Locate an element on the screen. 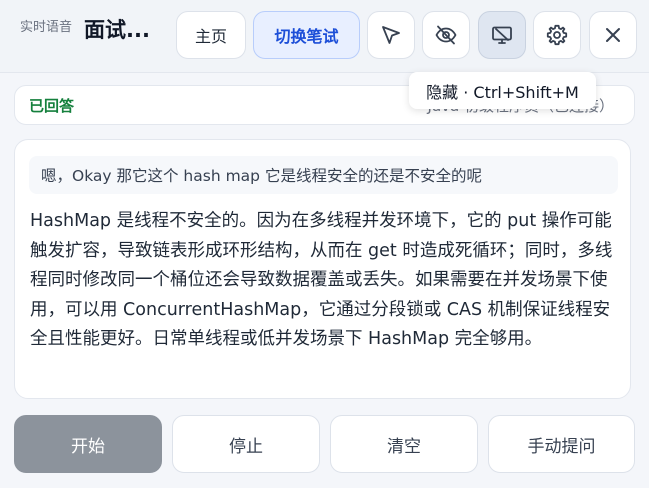 The height and width of the screenshot is (488, 649). status-badge: 已回答 is located at coordinates (52, 106).